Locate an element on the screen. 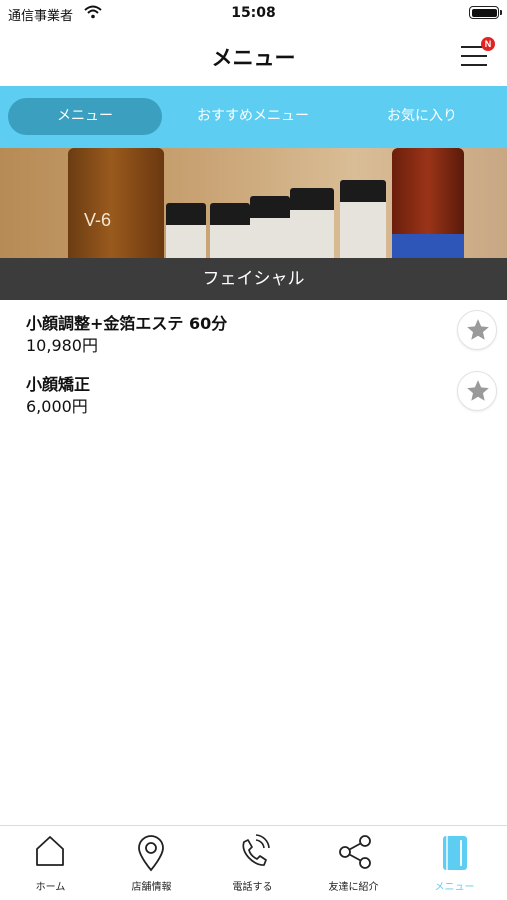  menu-item-price: 10,980円 is located at coordinates (62, 345).